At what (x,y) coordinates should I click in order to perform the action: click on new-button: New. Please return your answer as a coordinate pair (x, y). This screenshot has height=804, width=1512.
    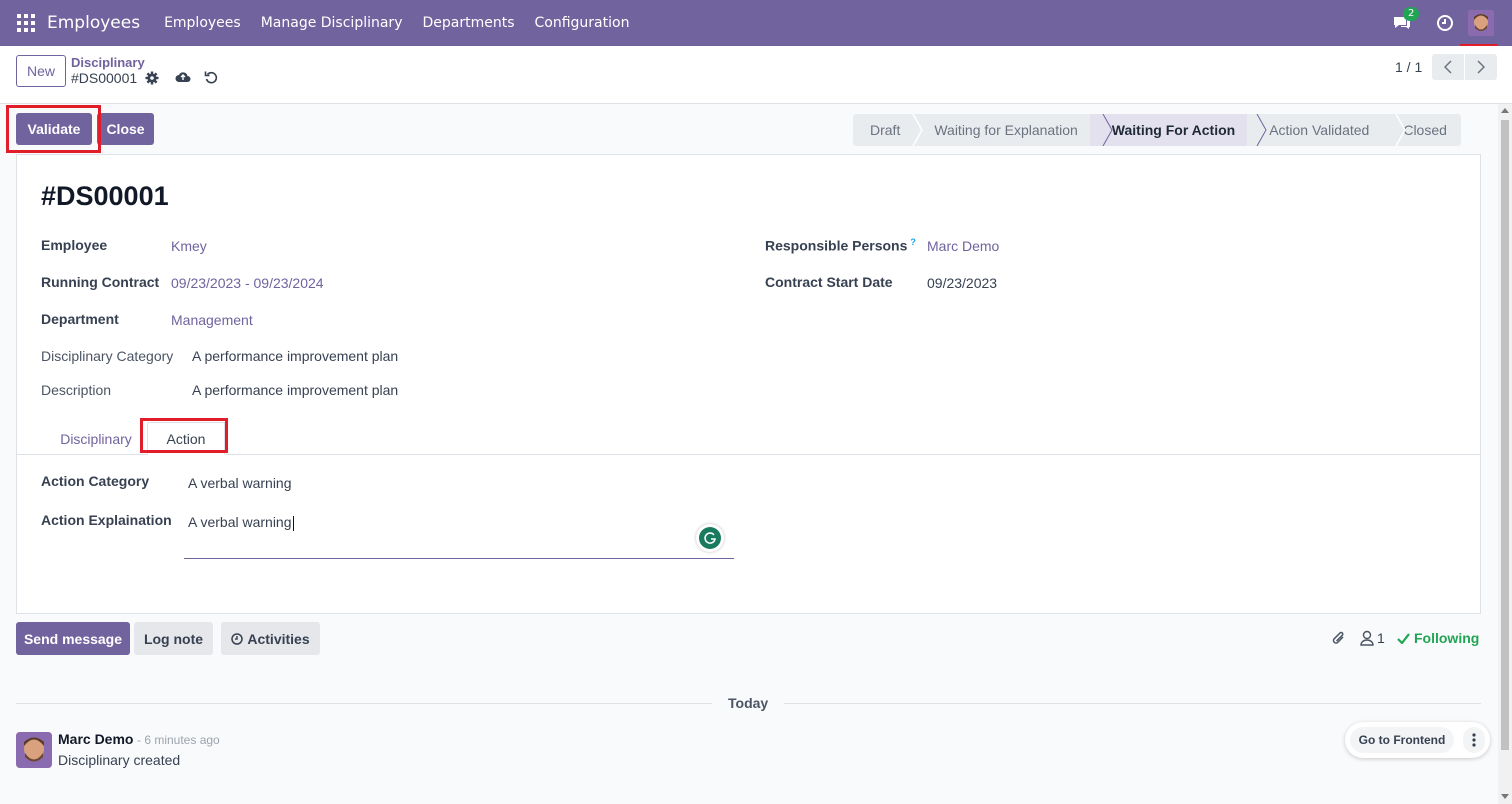
    Looking at the image, I should click on (41, 71).